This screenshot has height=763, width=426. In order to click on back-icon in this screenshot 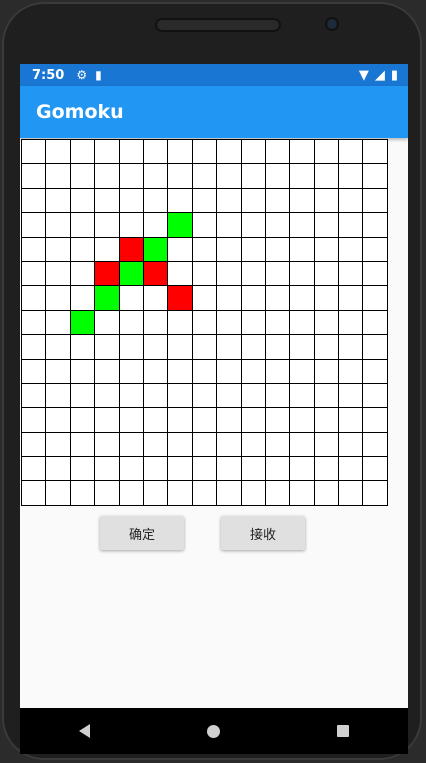, I will do `click(84, 731)`.